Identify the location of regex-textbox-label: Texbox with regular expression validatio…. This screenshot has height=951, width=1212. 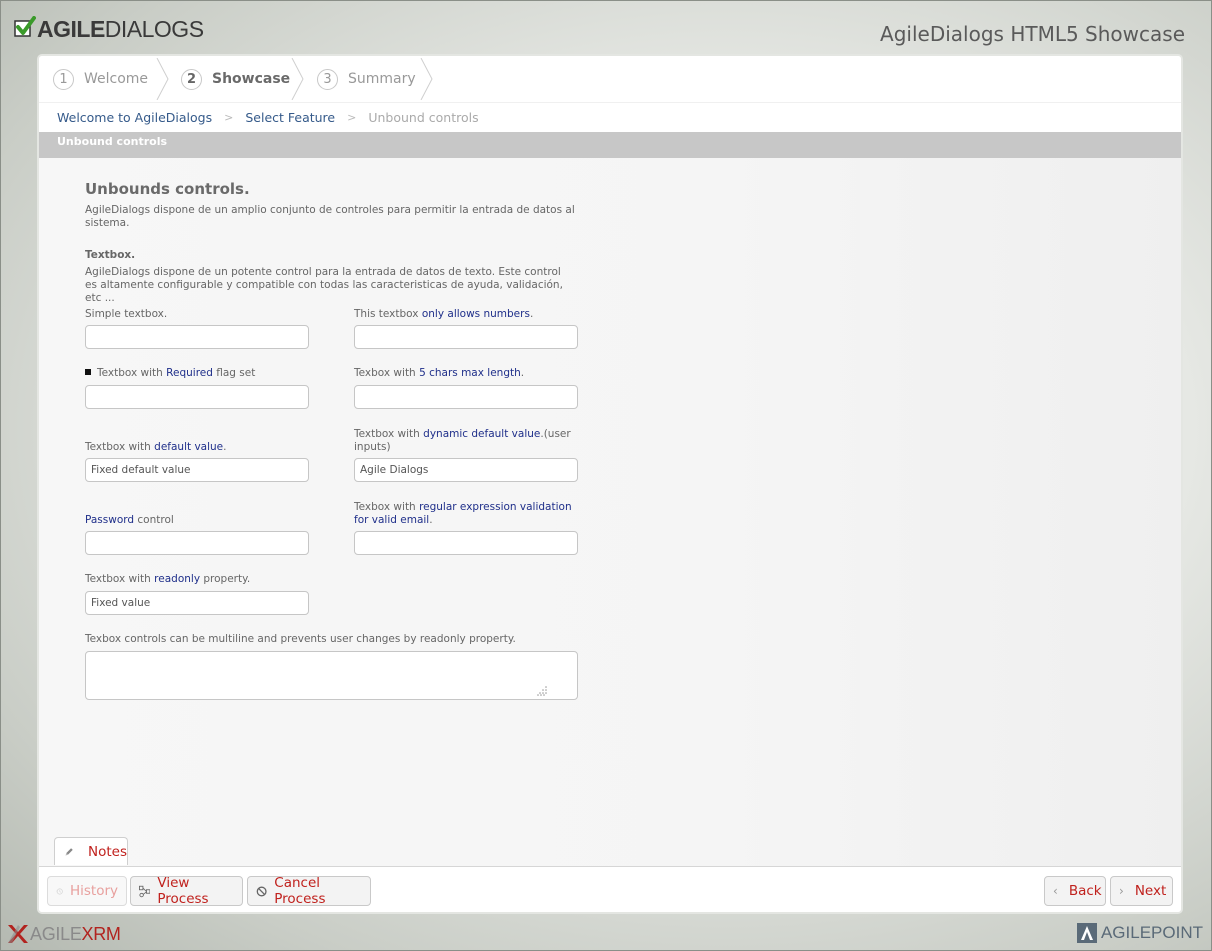
(466, 514).